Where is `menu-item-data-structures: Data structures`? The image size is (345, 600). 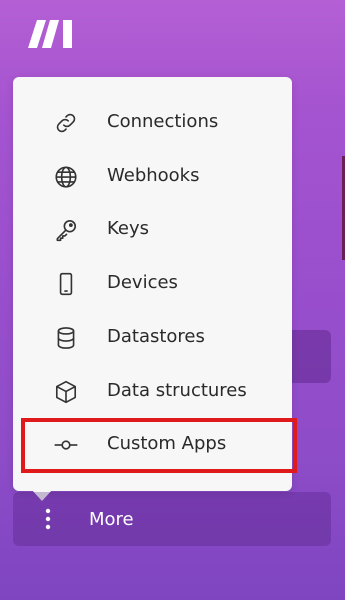 menu-item-data-structures: Data structures is located at coordinates (152, 391).